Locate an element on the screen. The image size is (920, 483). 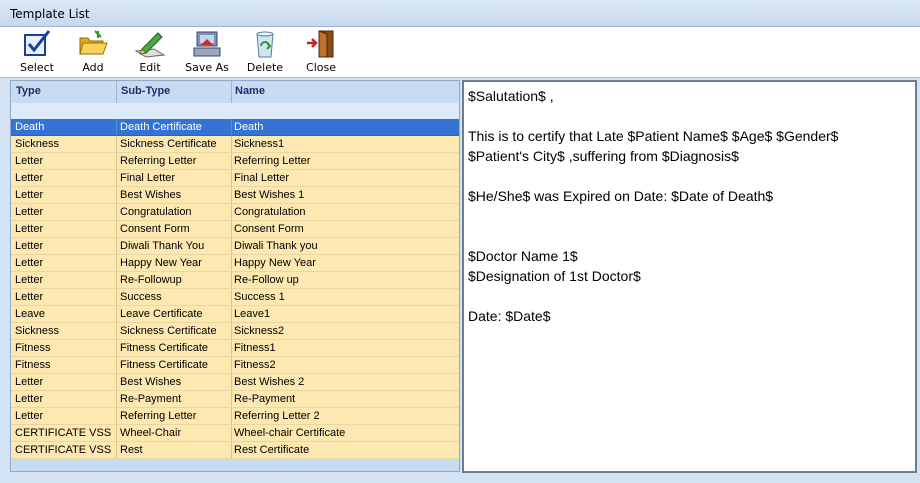
table-row: Sickness Sickness Certificate Sickness2 is located at coordinates (235, 331).